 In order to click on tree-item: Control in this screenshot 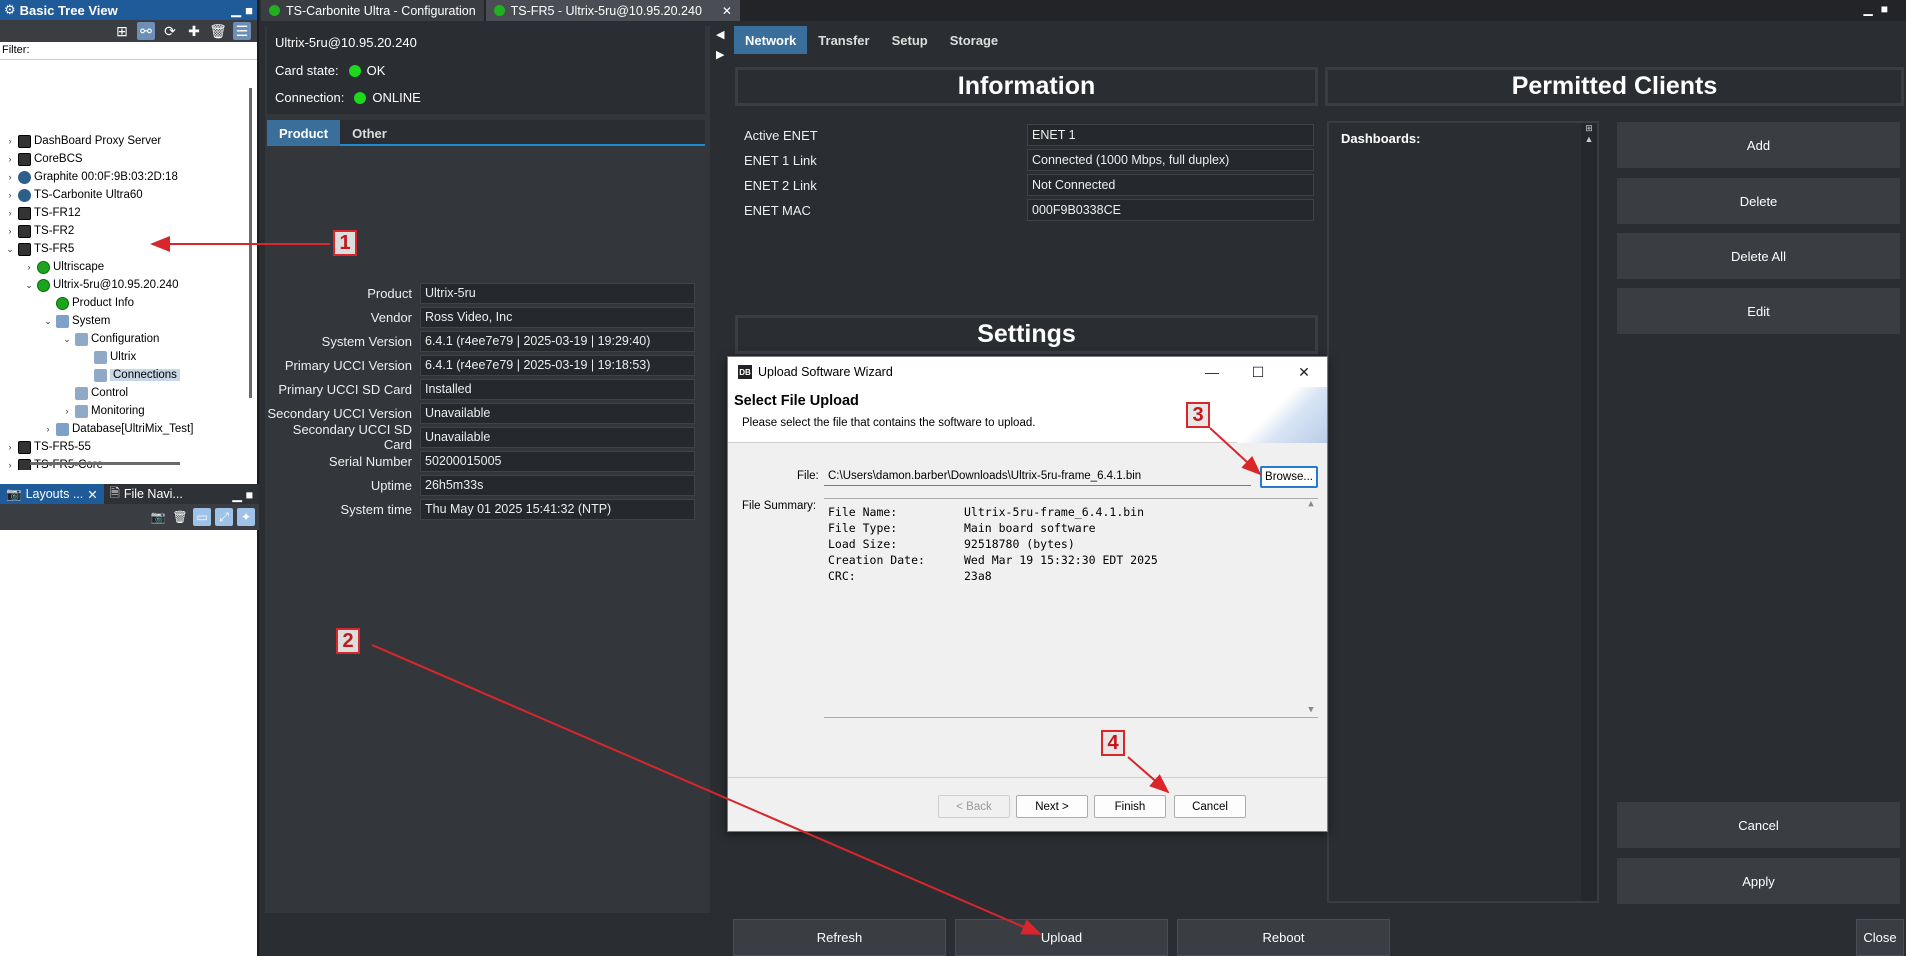, I will do `click(94, 393)`.